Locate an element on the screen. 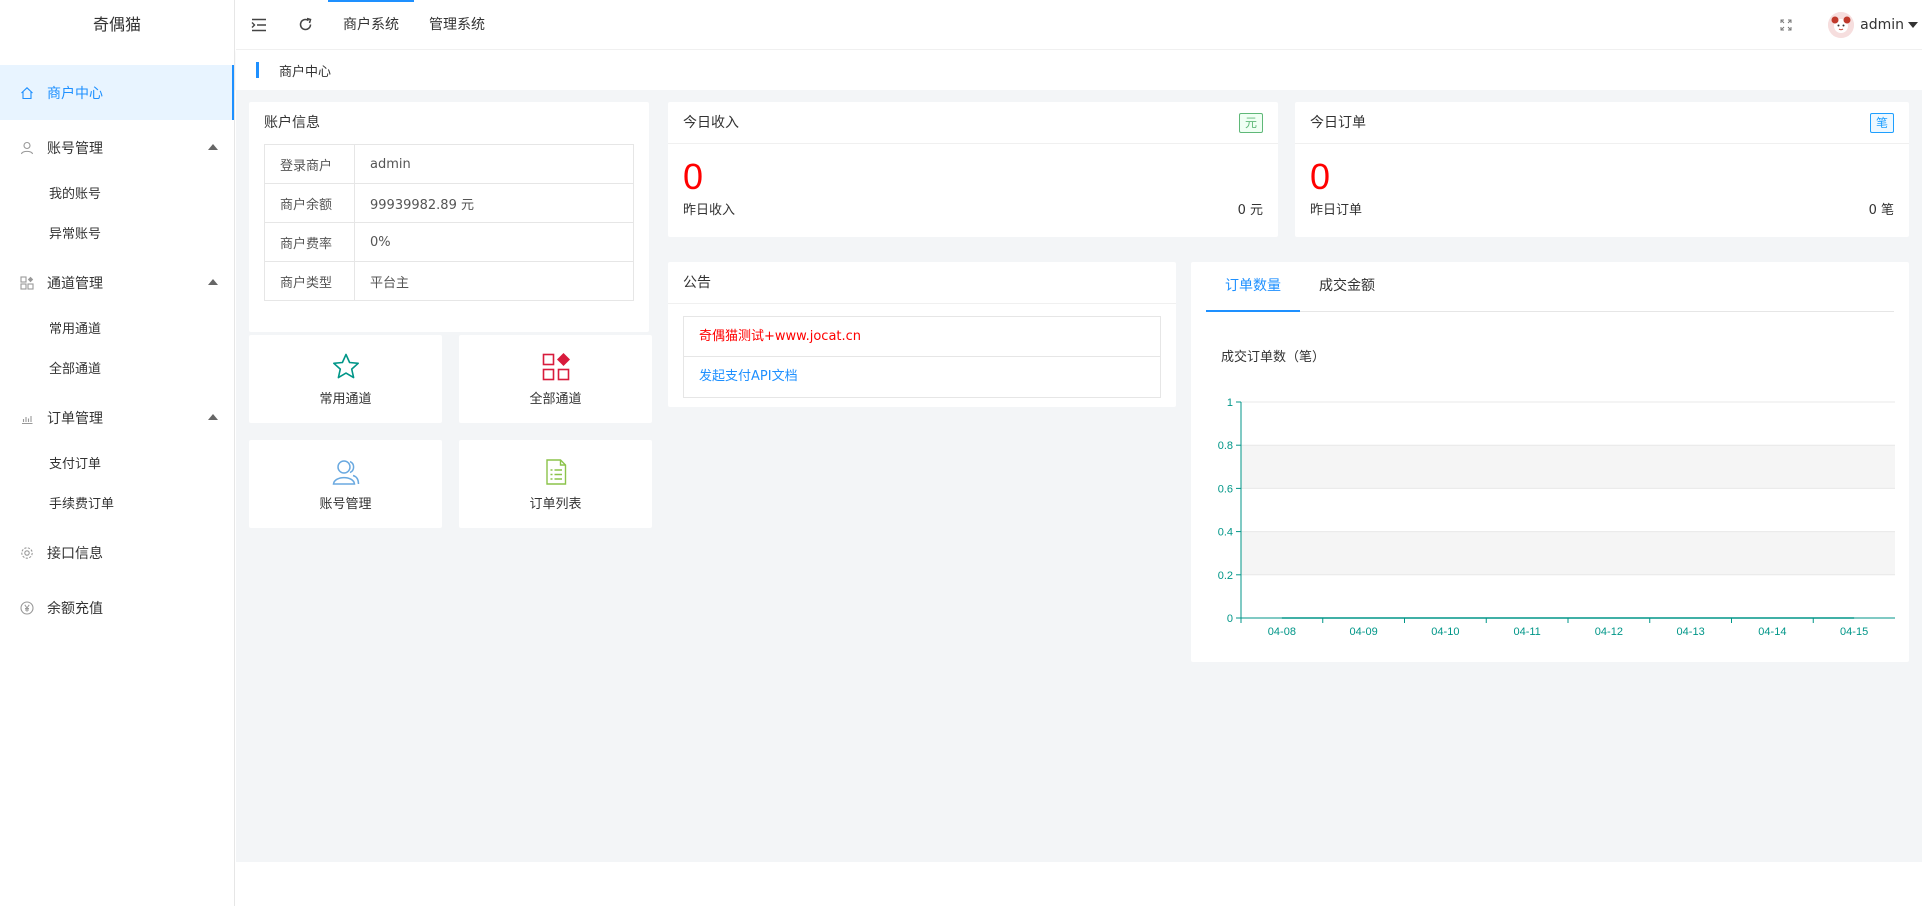 This screenshot has height=906, width=1922. shortcut-label: 全部通道 is located at coordinates (555, 399).